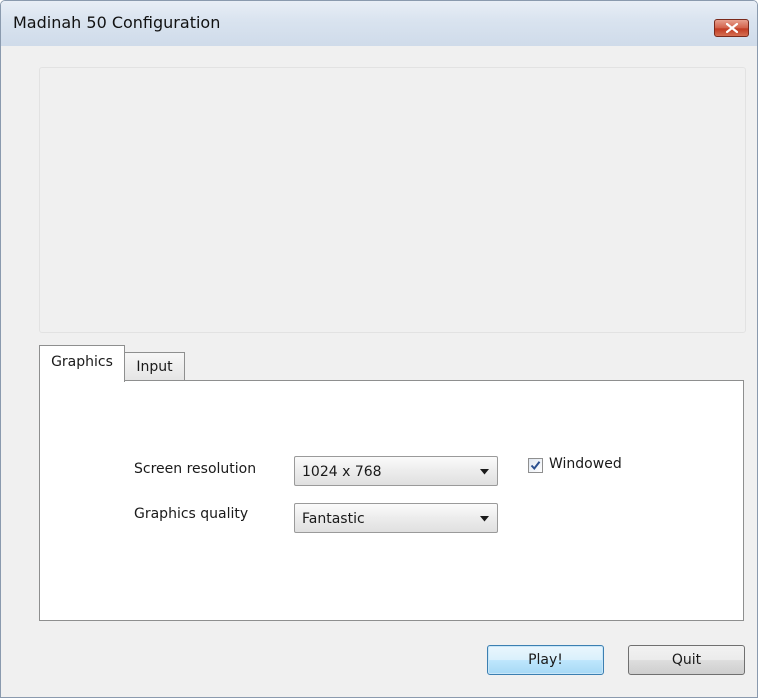 This screenshot has width=758, height=698. I want to click on close-x-icon, so click(732, 28).